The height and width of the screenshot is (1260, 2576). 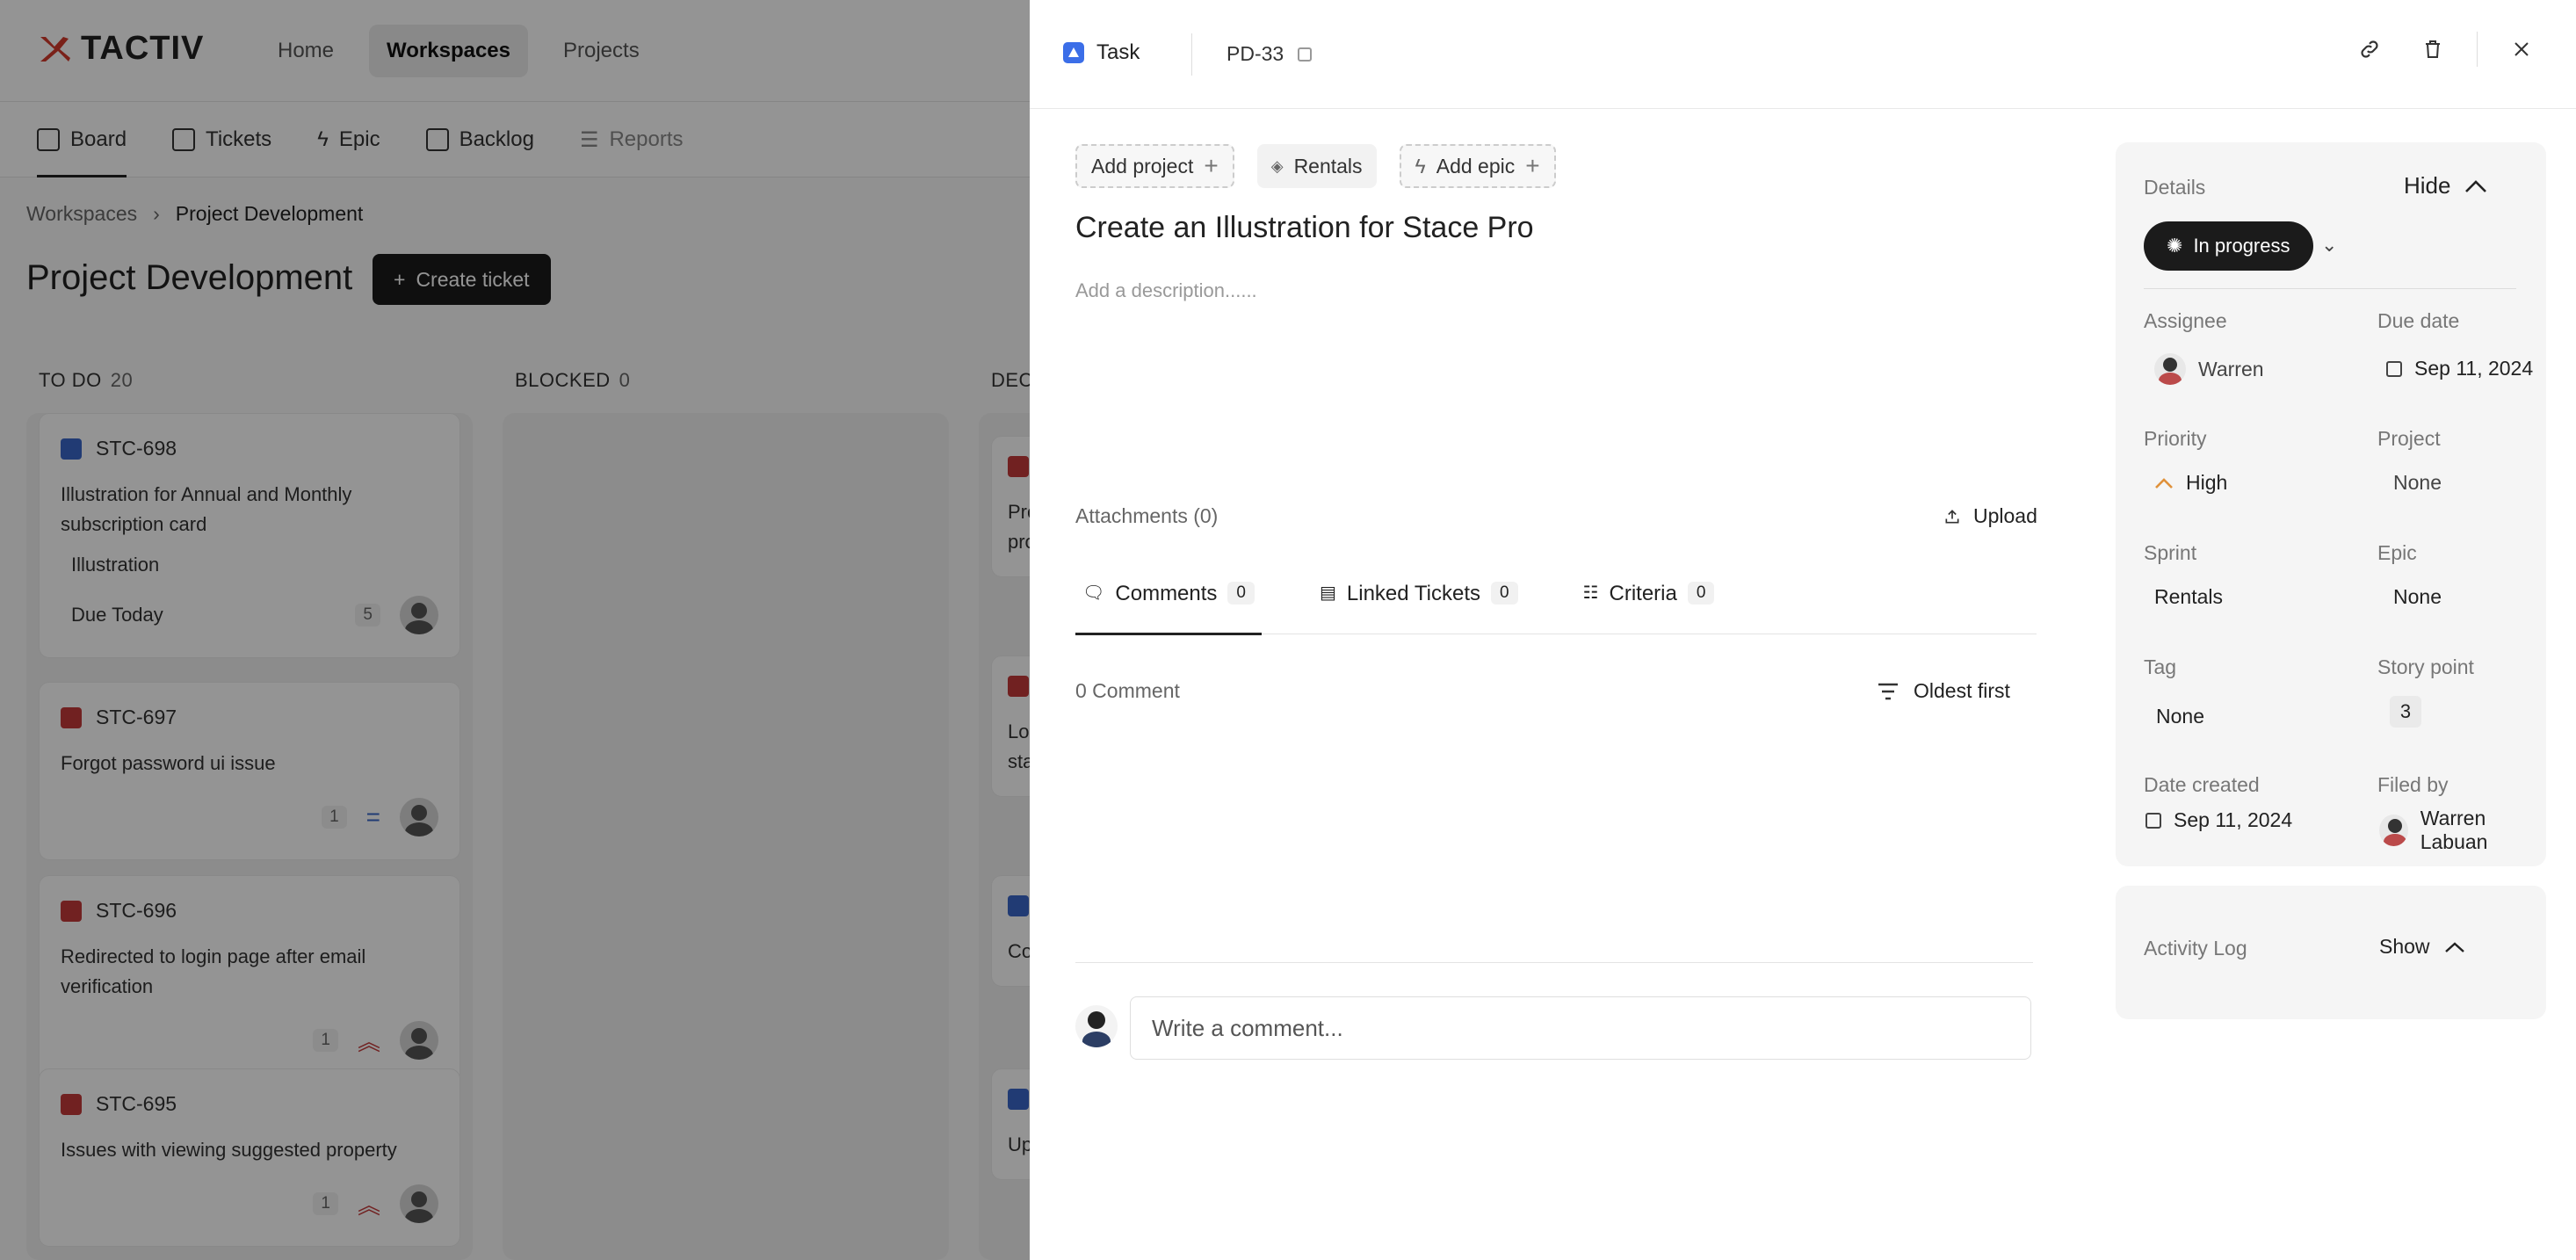 I want to click on status-button: ✺ In progress, so click(x=2228, y=246).